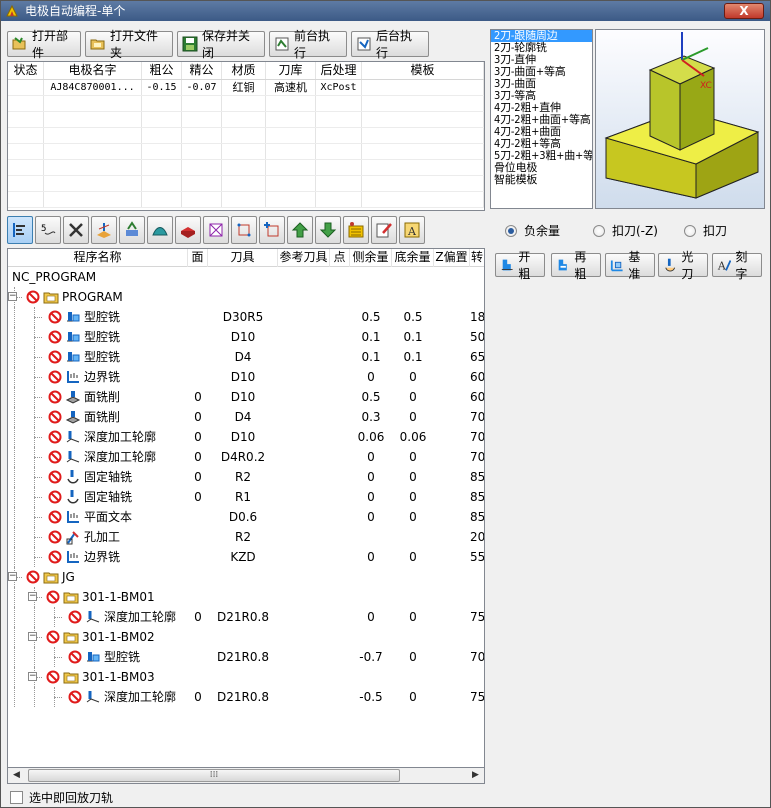  I want to click on table-row: AJ84C870001... -0.15 -0.07 红铜 高速机 XcPost, so click(246, 88).